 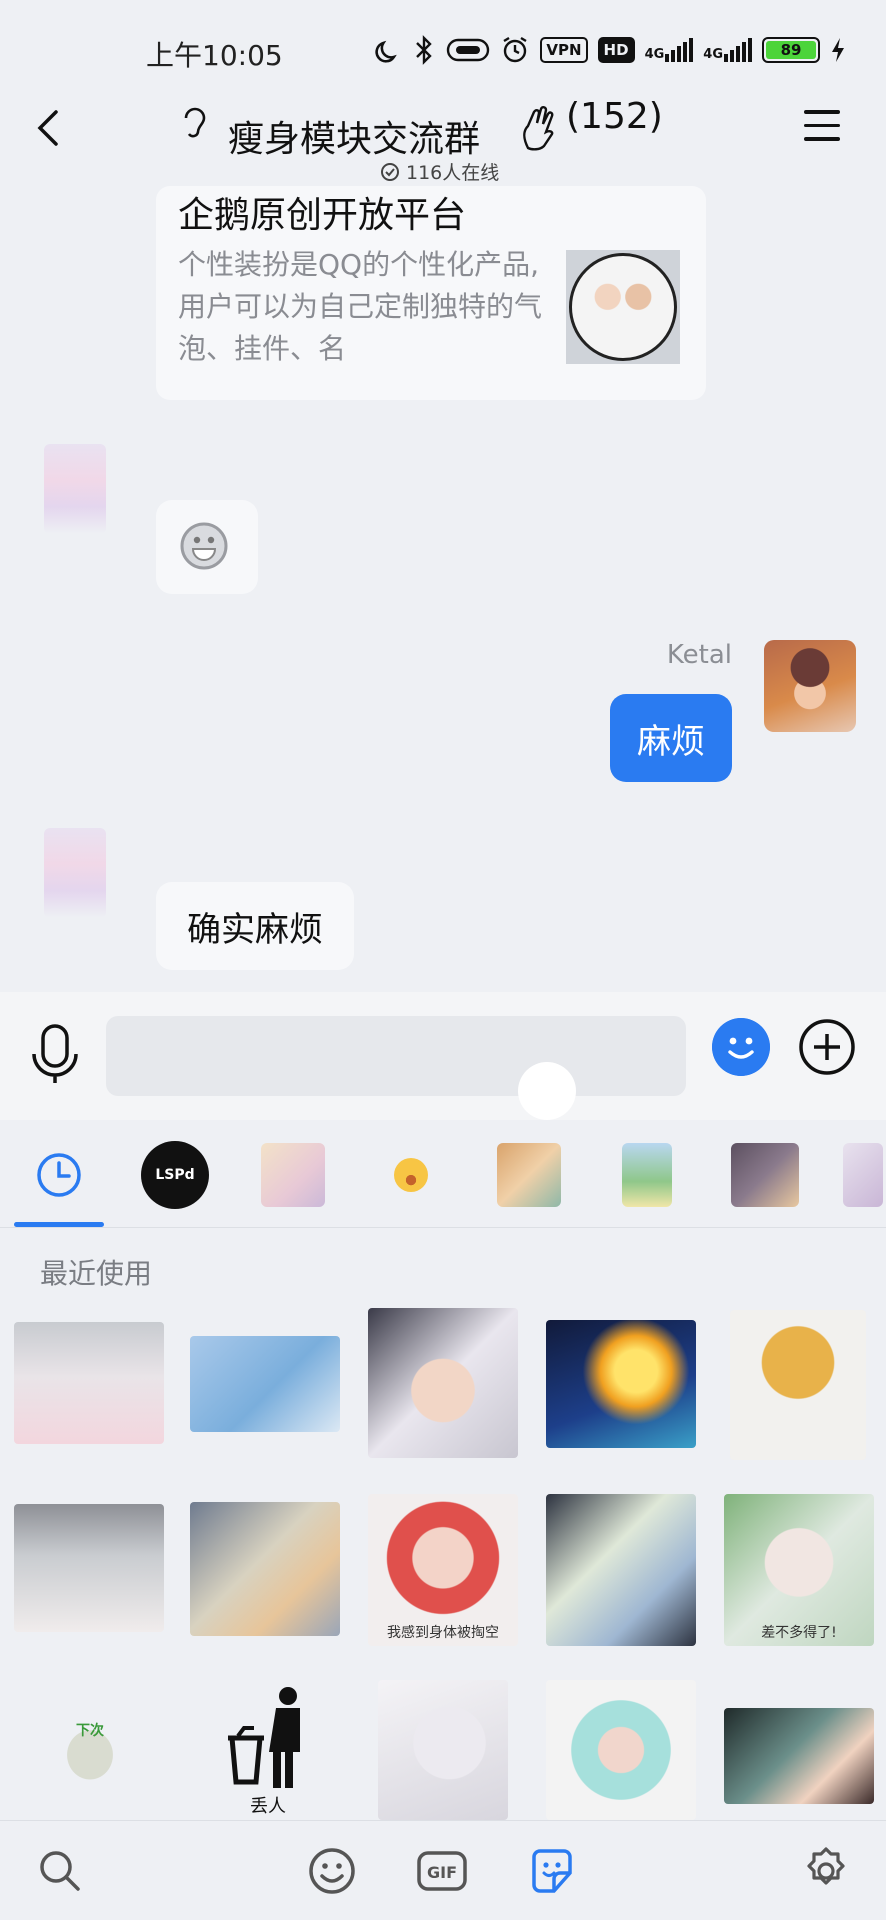 I want to click on emoji-face-icon, so click(x=411, y=1175).